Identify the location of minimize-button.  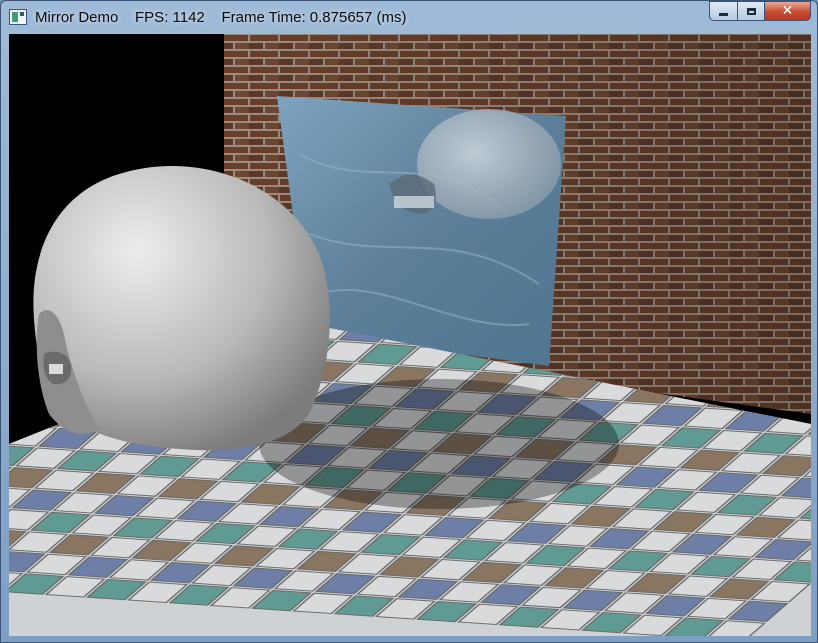
(723, 11).